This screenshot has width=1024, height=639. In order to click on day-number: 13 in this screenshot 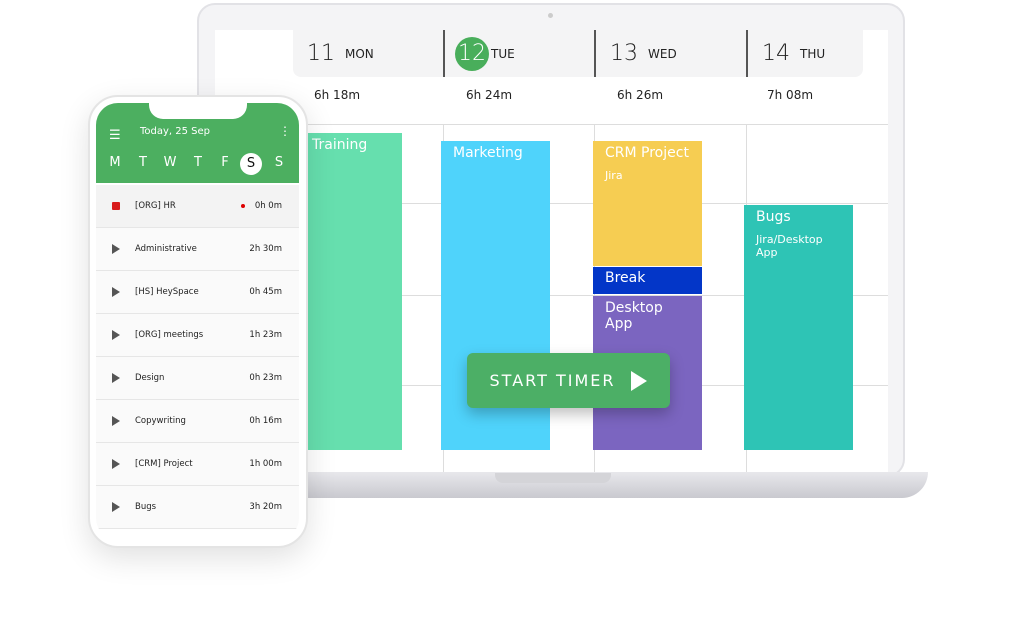, I will do `click(624, 53)`.